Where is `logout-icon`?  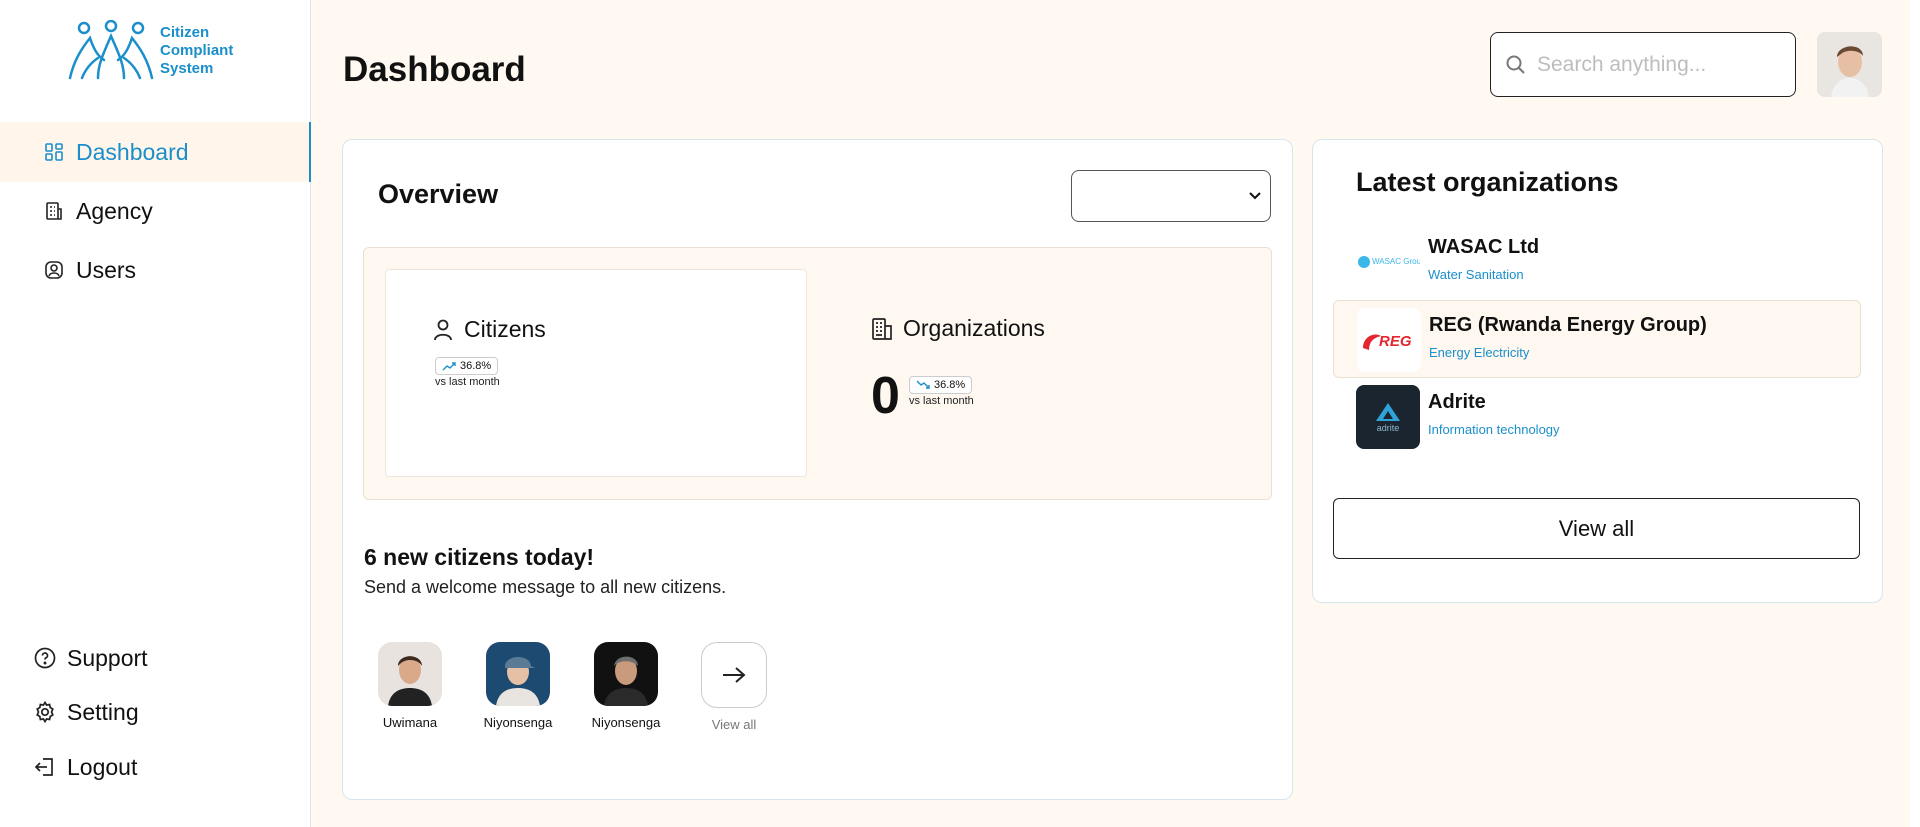 logout-icon is located at coordinates (43, 767).